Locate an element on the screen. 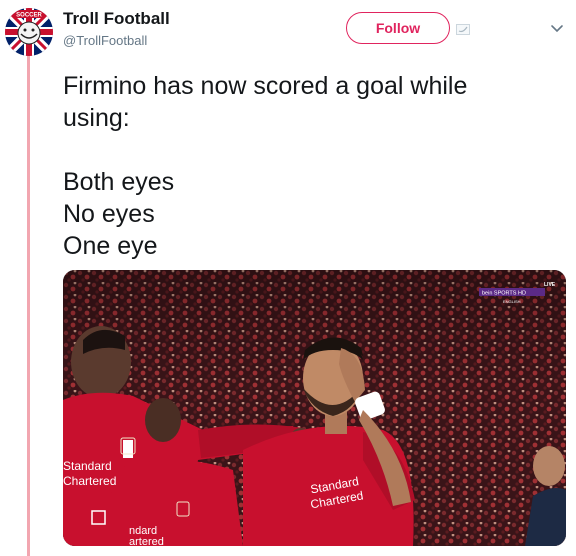  sponsor-text: Standard is located at coordinates (87, 466).